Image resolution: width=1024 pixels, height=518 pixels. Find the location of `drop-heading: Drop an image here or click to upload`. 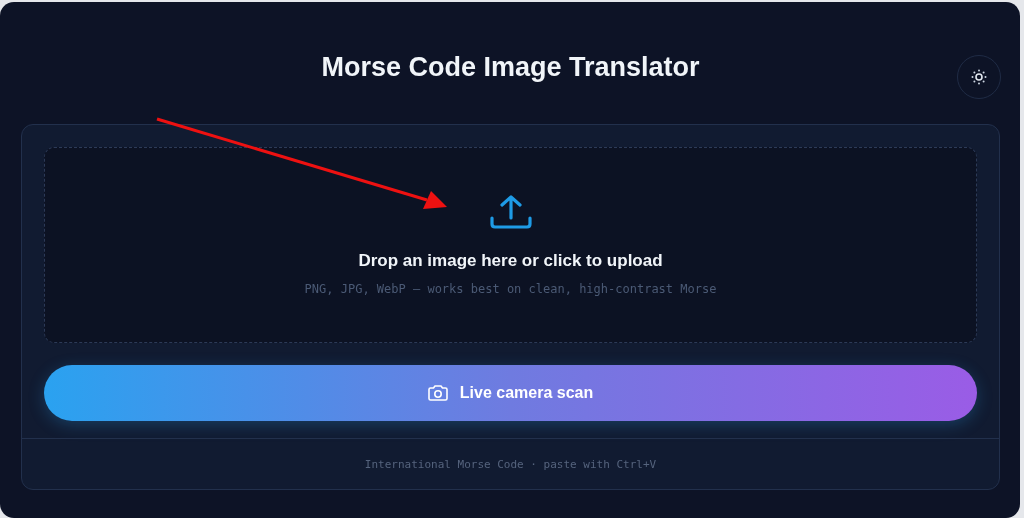

drop-heading: Drop an image here or click to upload is located at coordinates (510, 261).